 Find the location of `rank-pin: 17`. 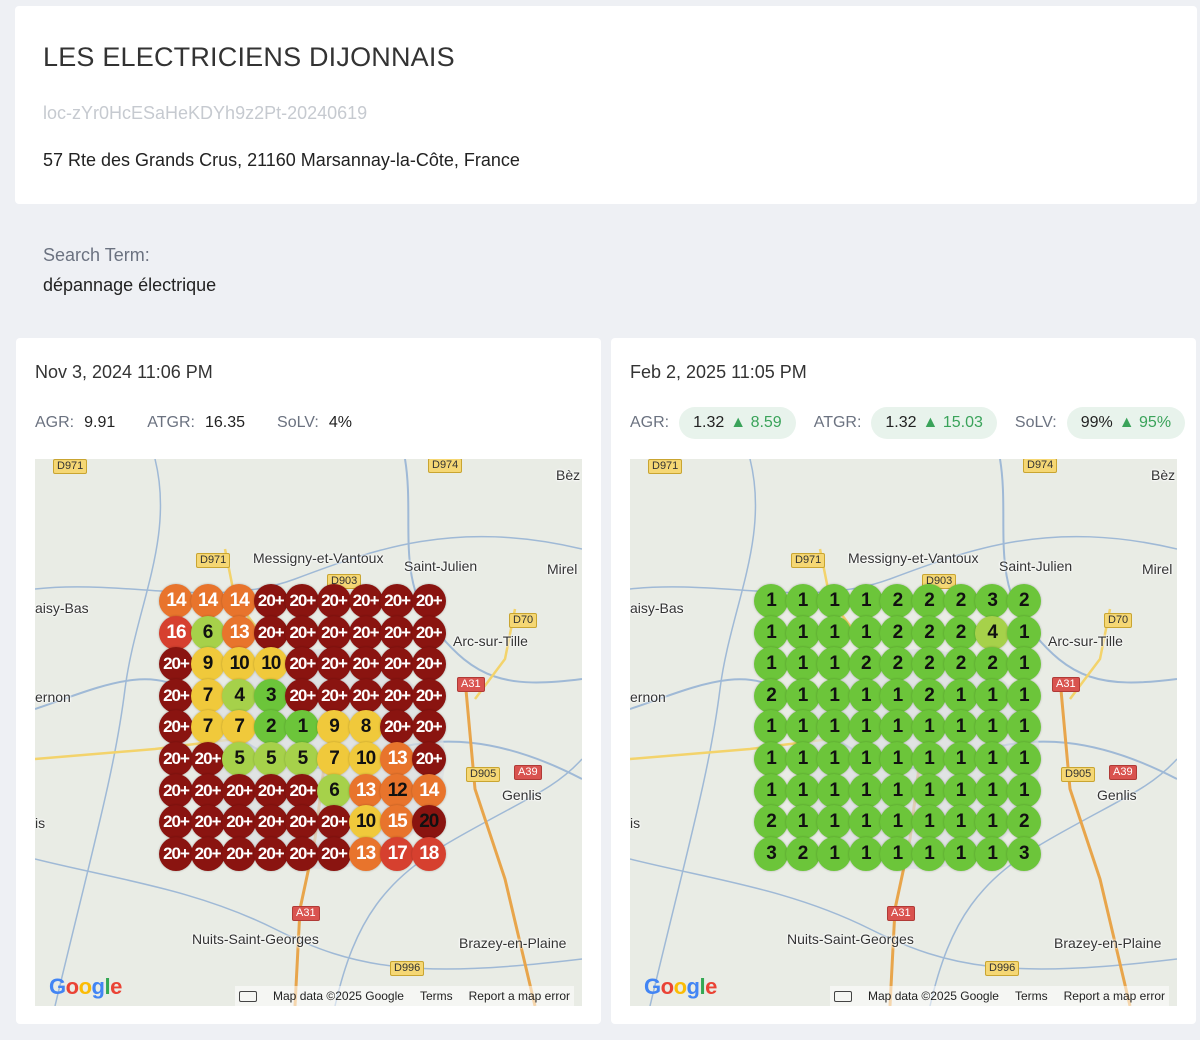

rank-pin: 17 is located at coordinates (397, 853).